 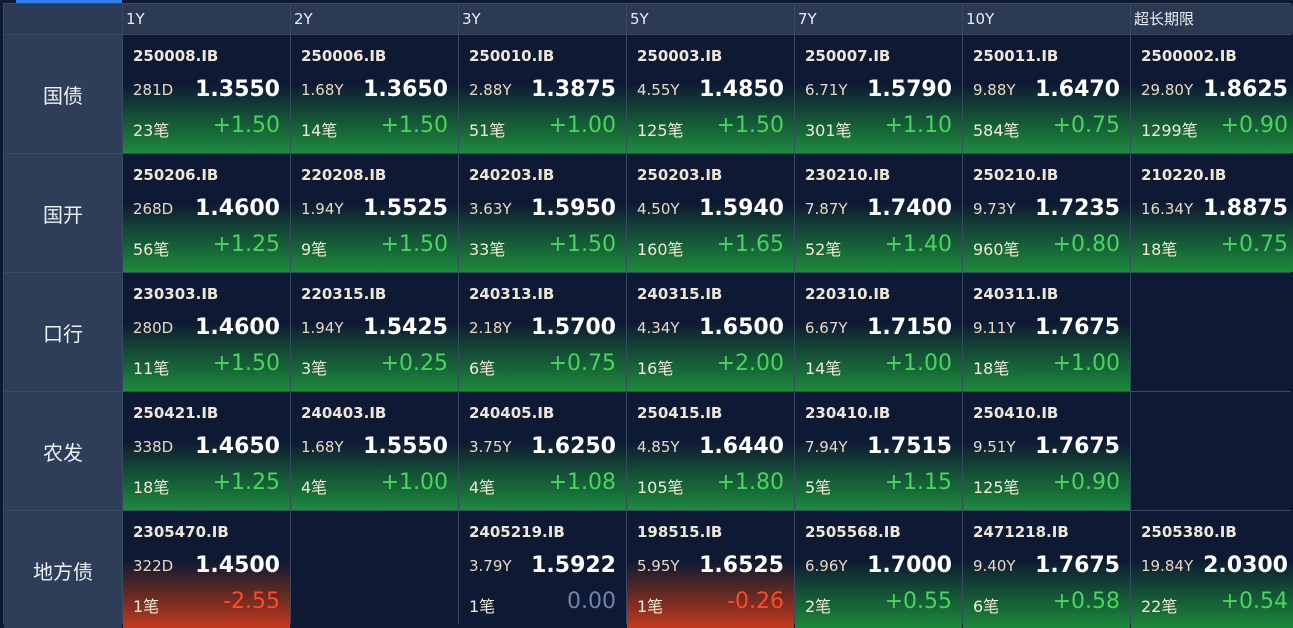 I want to click on bond-yield: 1.4850, so click(x=741, y=89).